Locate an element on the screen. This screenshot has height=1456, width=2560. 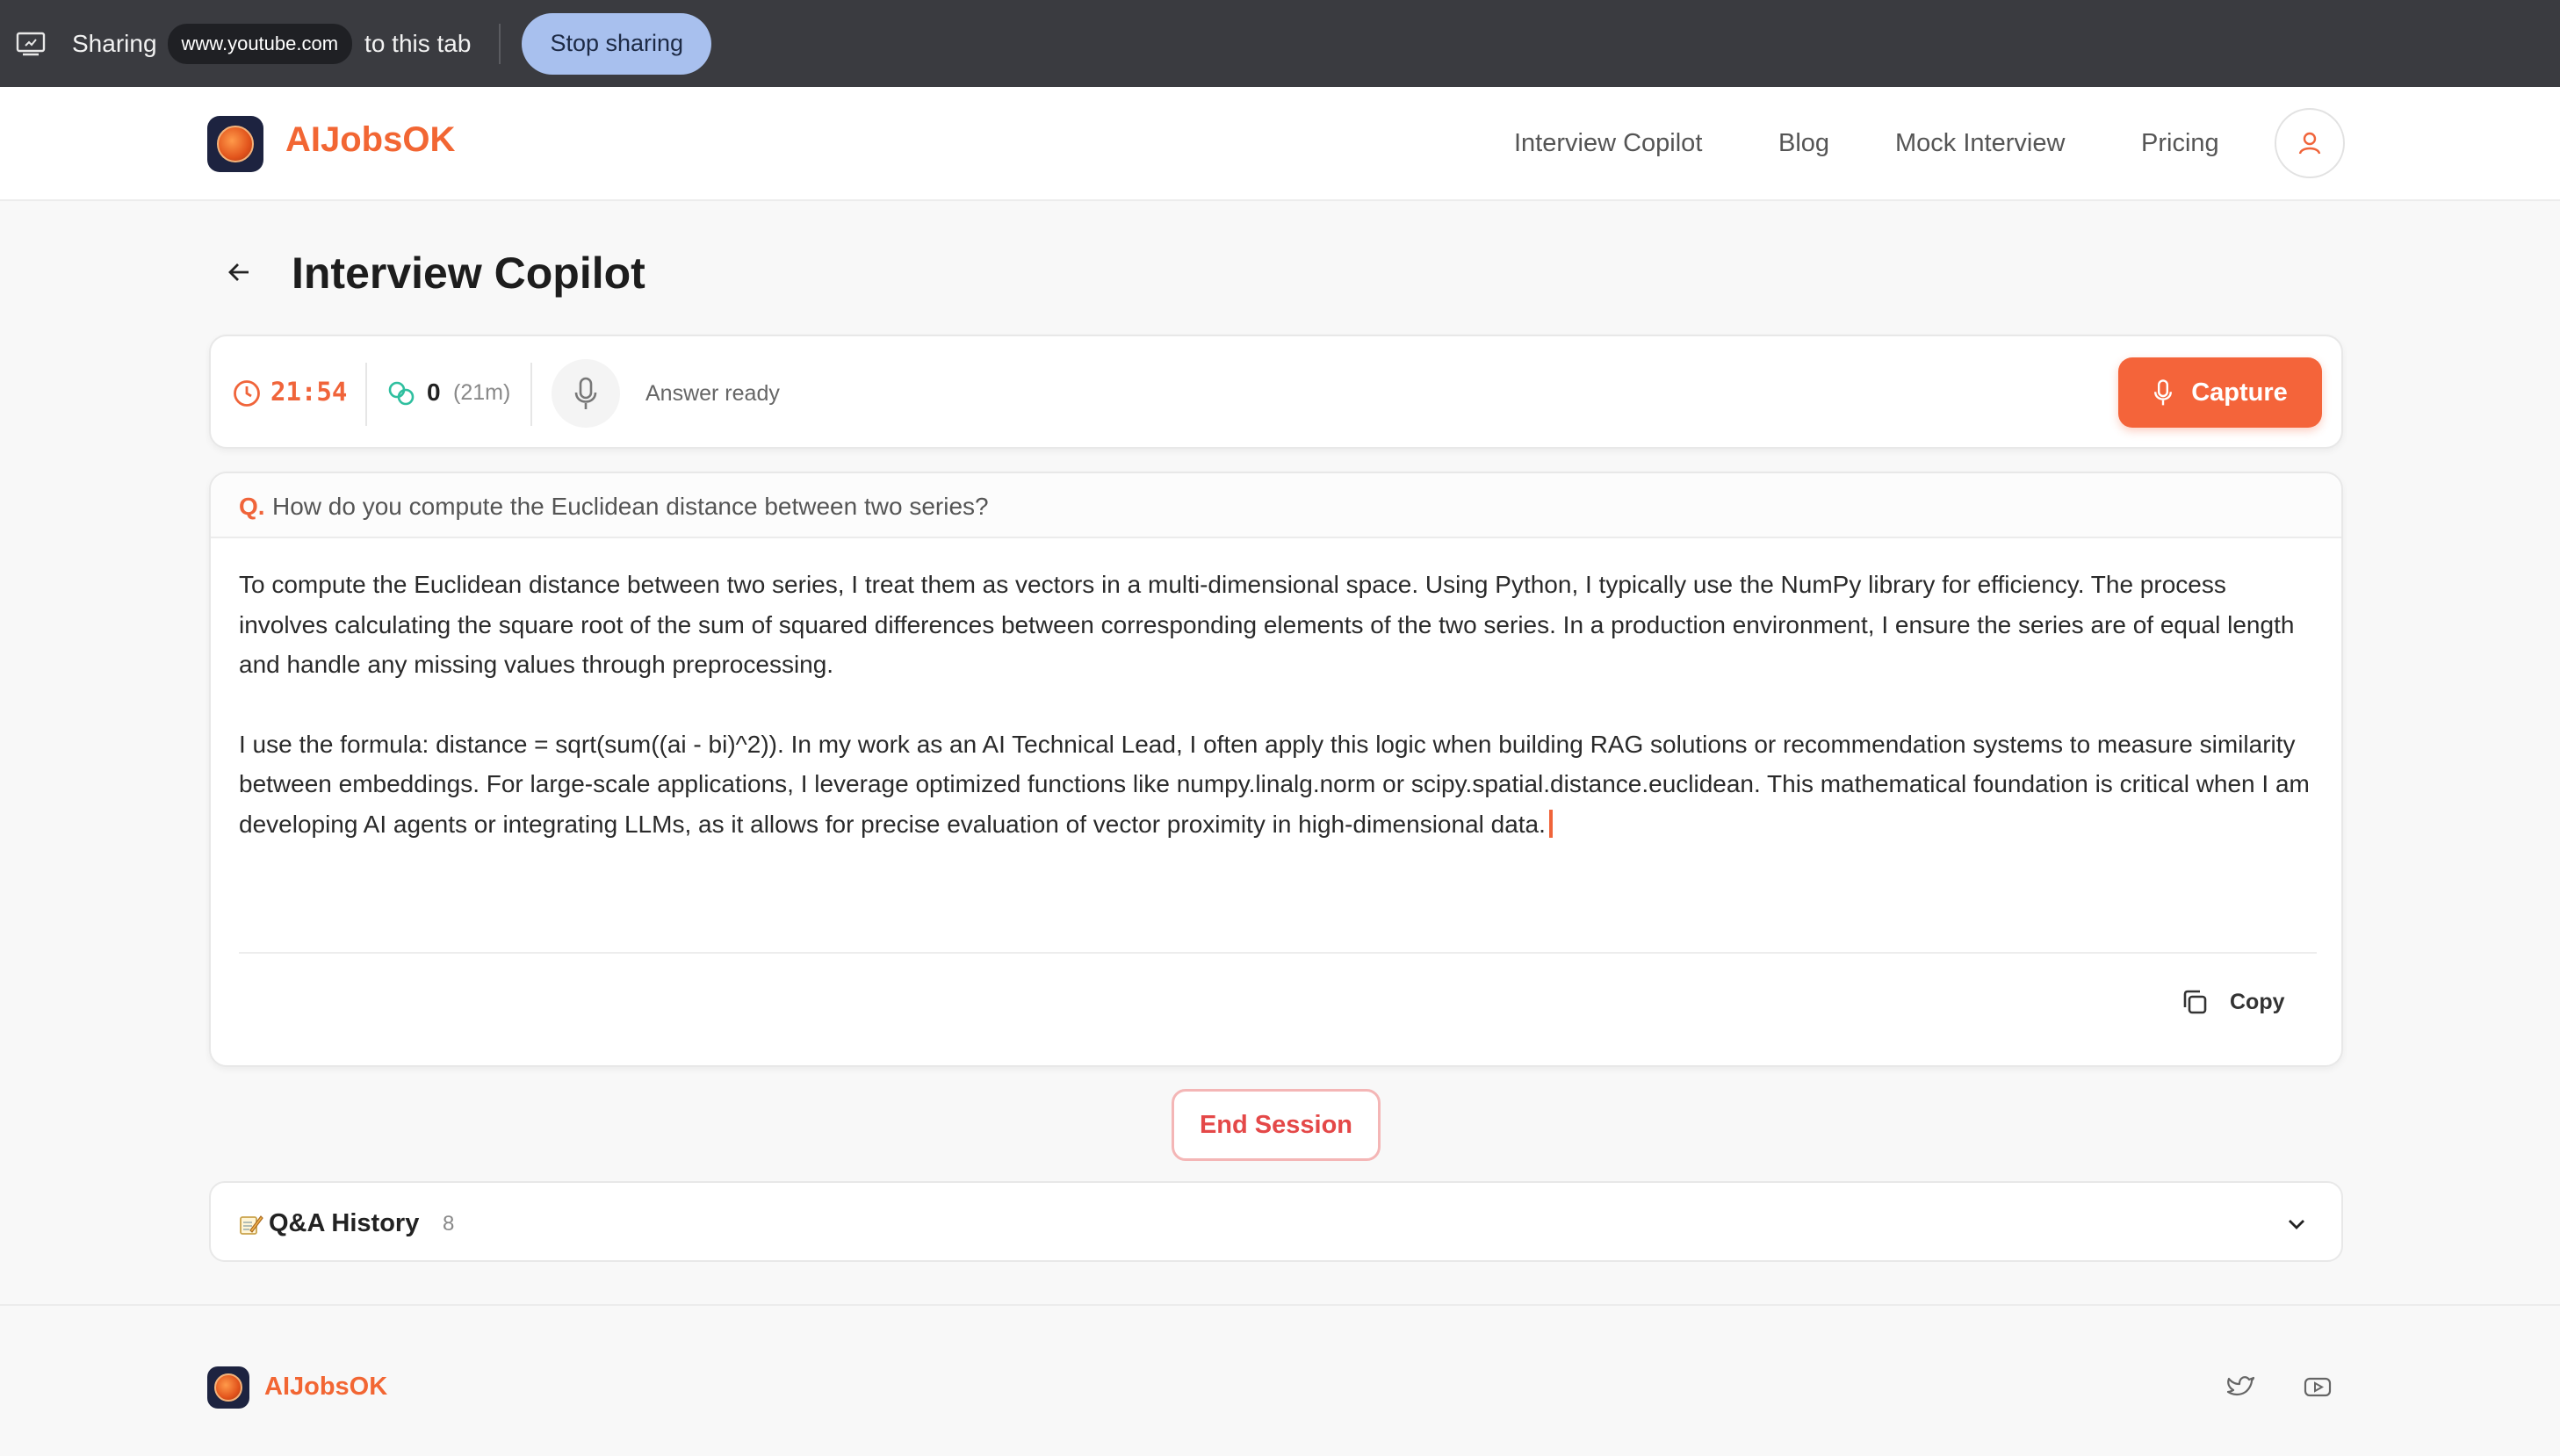
brand-logo is located at coordinates (235, 144).